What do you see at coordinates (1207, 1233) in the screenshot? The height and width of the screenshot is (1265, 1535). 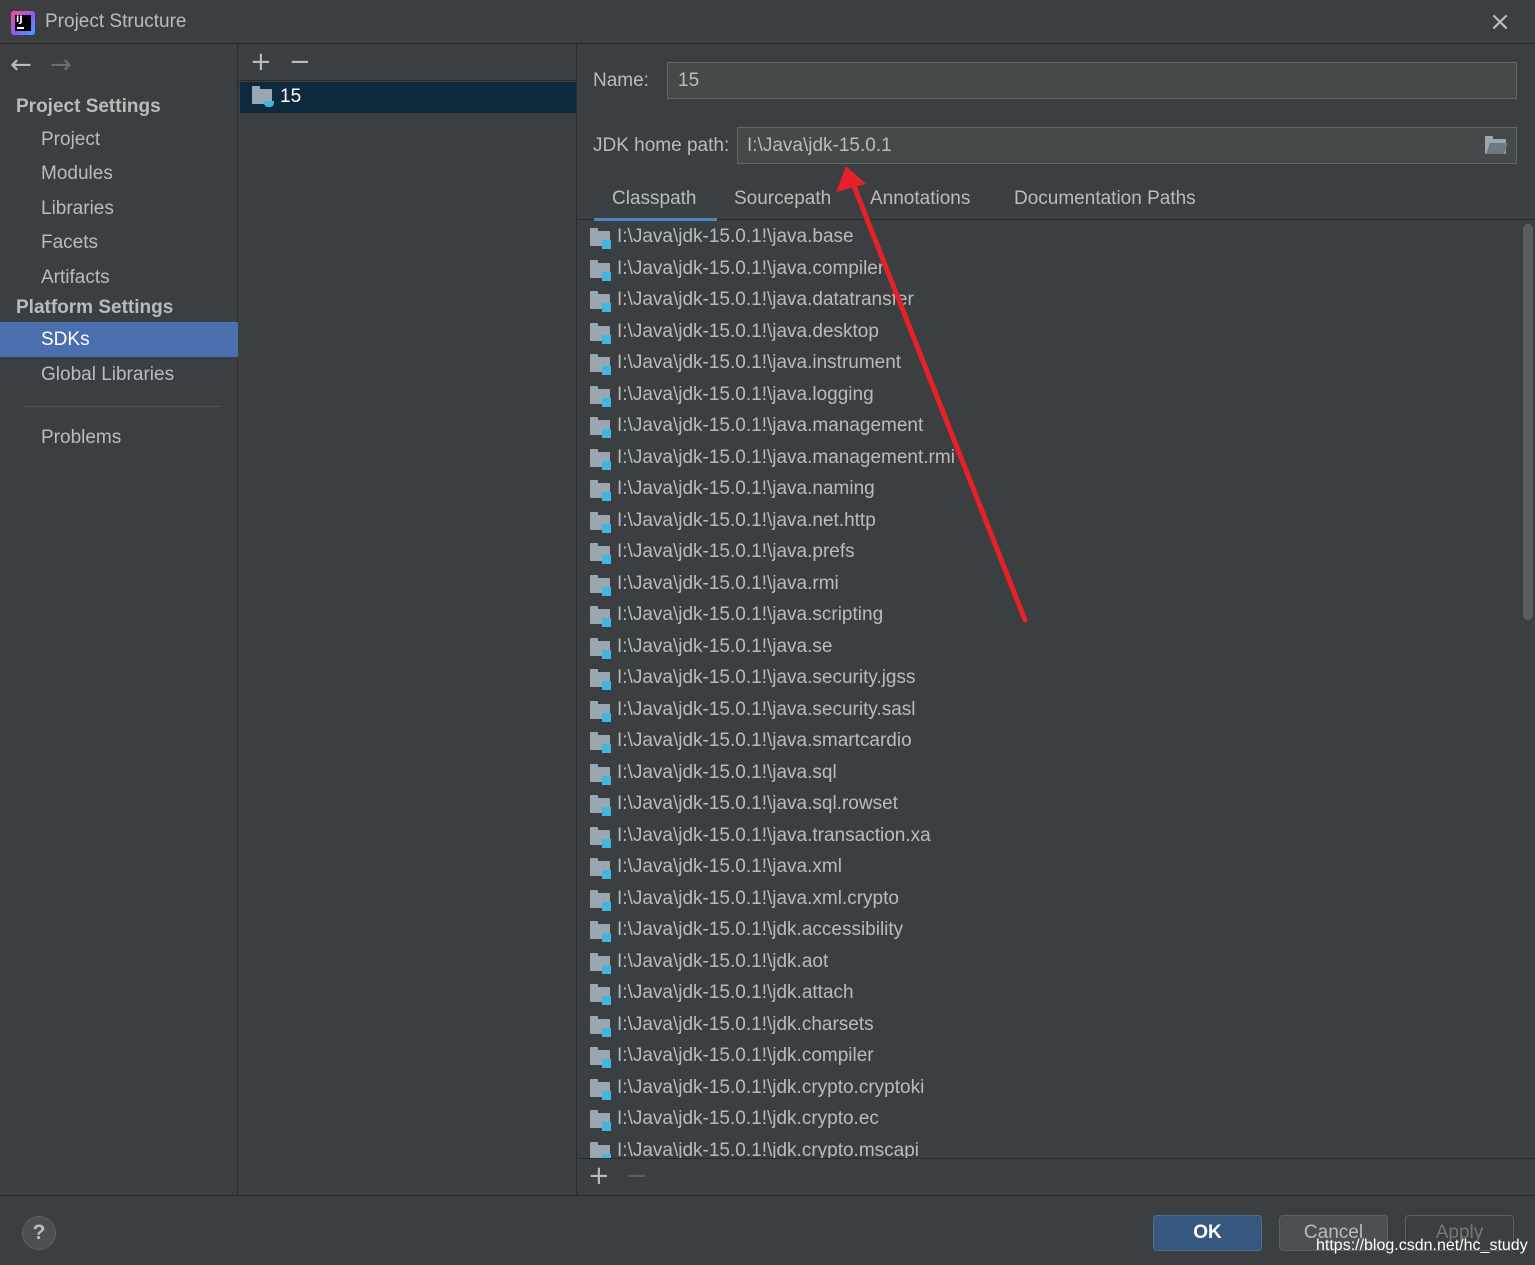 I see `ok-button: OK` at bounding box center [1207, 1233].